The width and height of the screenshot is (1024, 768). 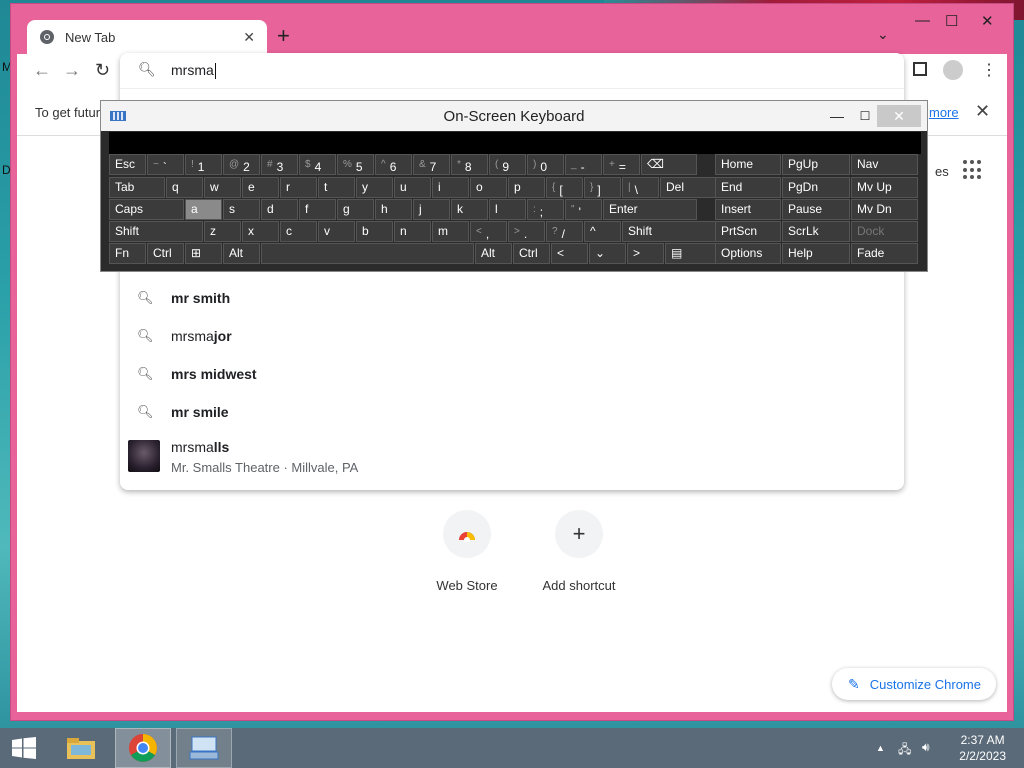 What do you see at coordinates (317, 209) in the screenshot?
I see `osk-key: f` at bounding box center [317, 209].